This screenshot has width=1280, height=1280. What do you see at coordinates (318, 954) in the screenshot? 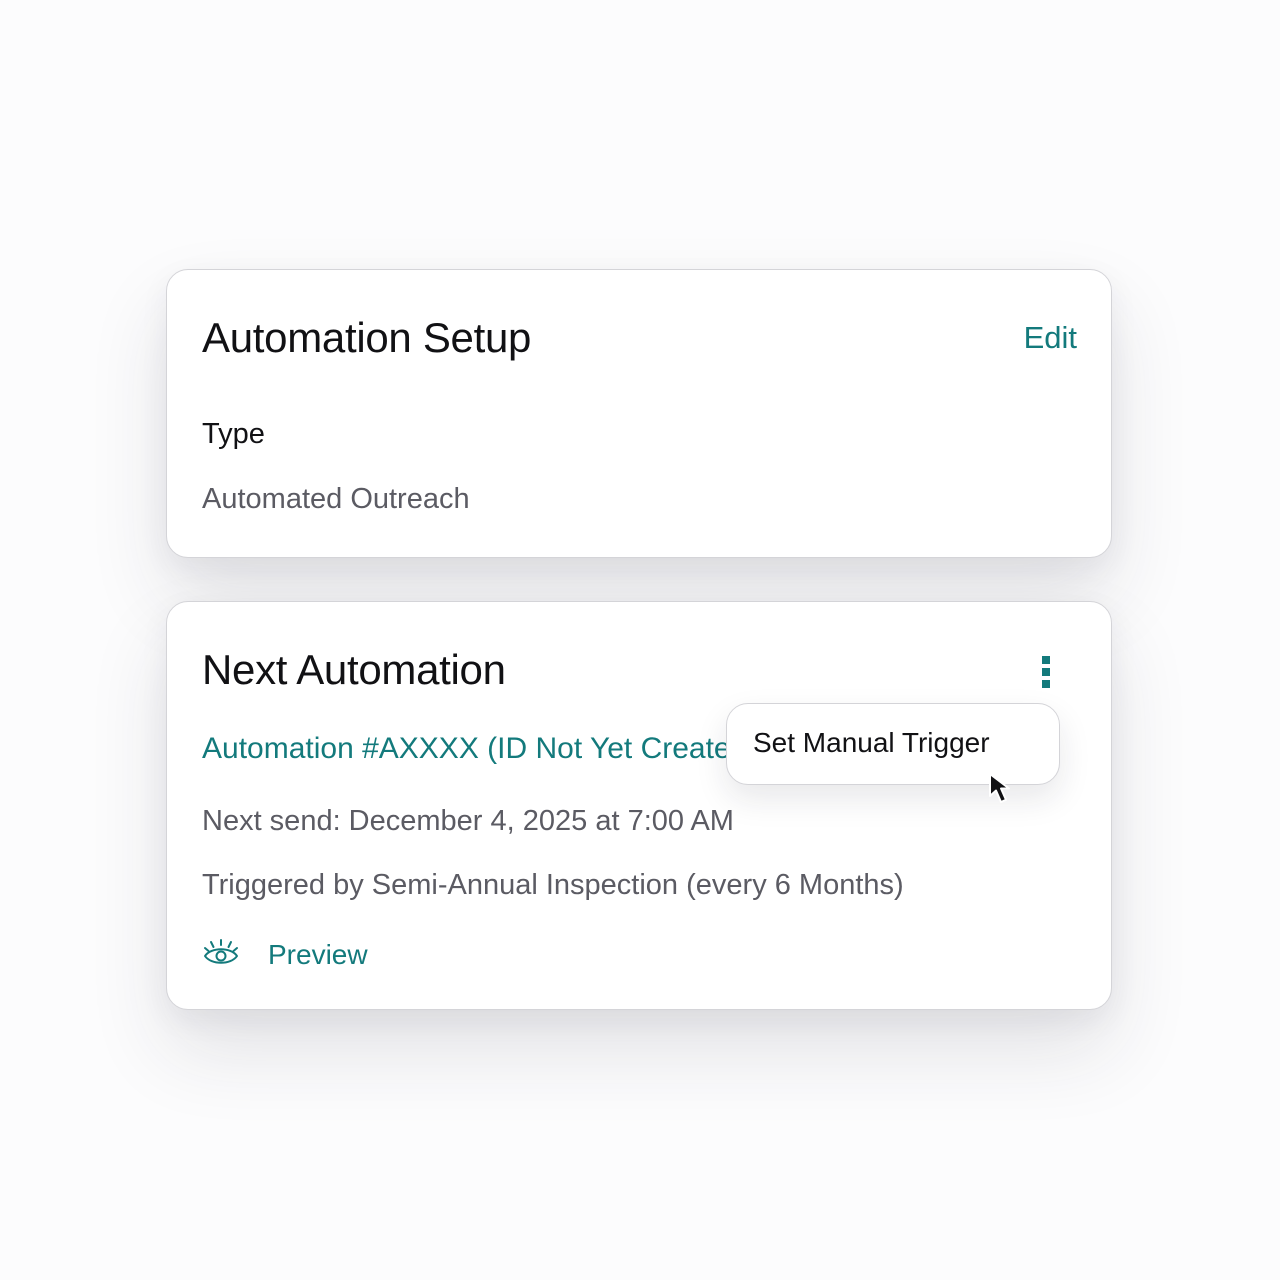
I see `preview-label: Preview` at bounding box center [318, 954].